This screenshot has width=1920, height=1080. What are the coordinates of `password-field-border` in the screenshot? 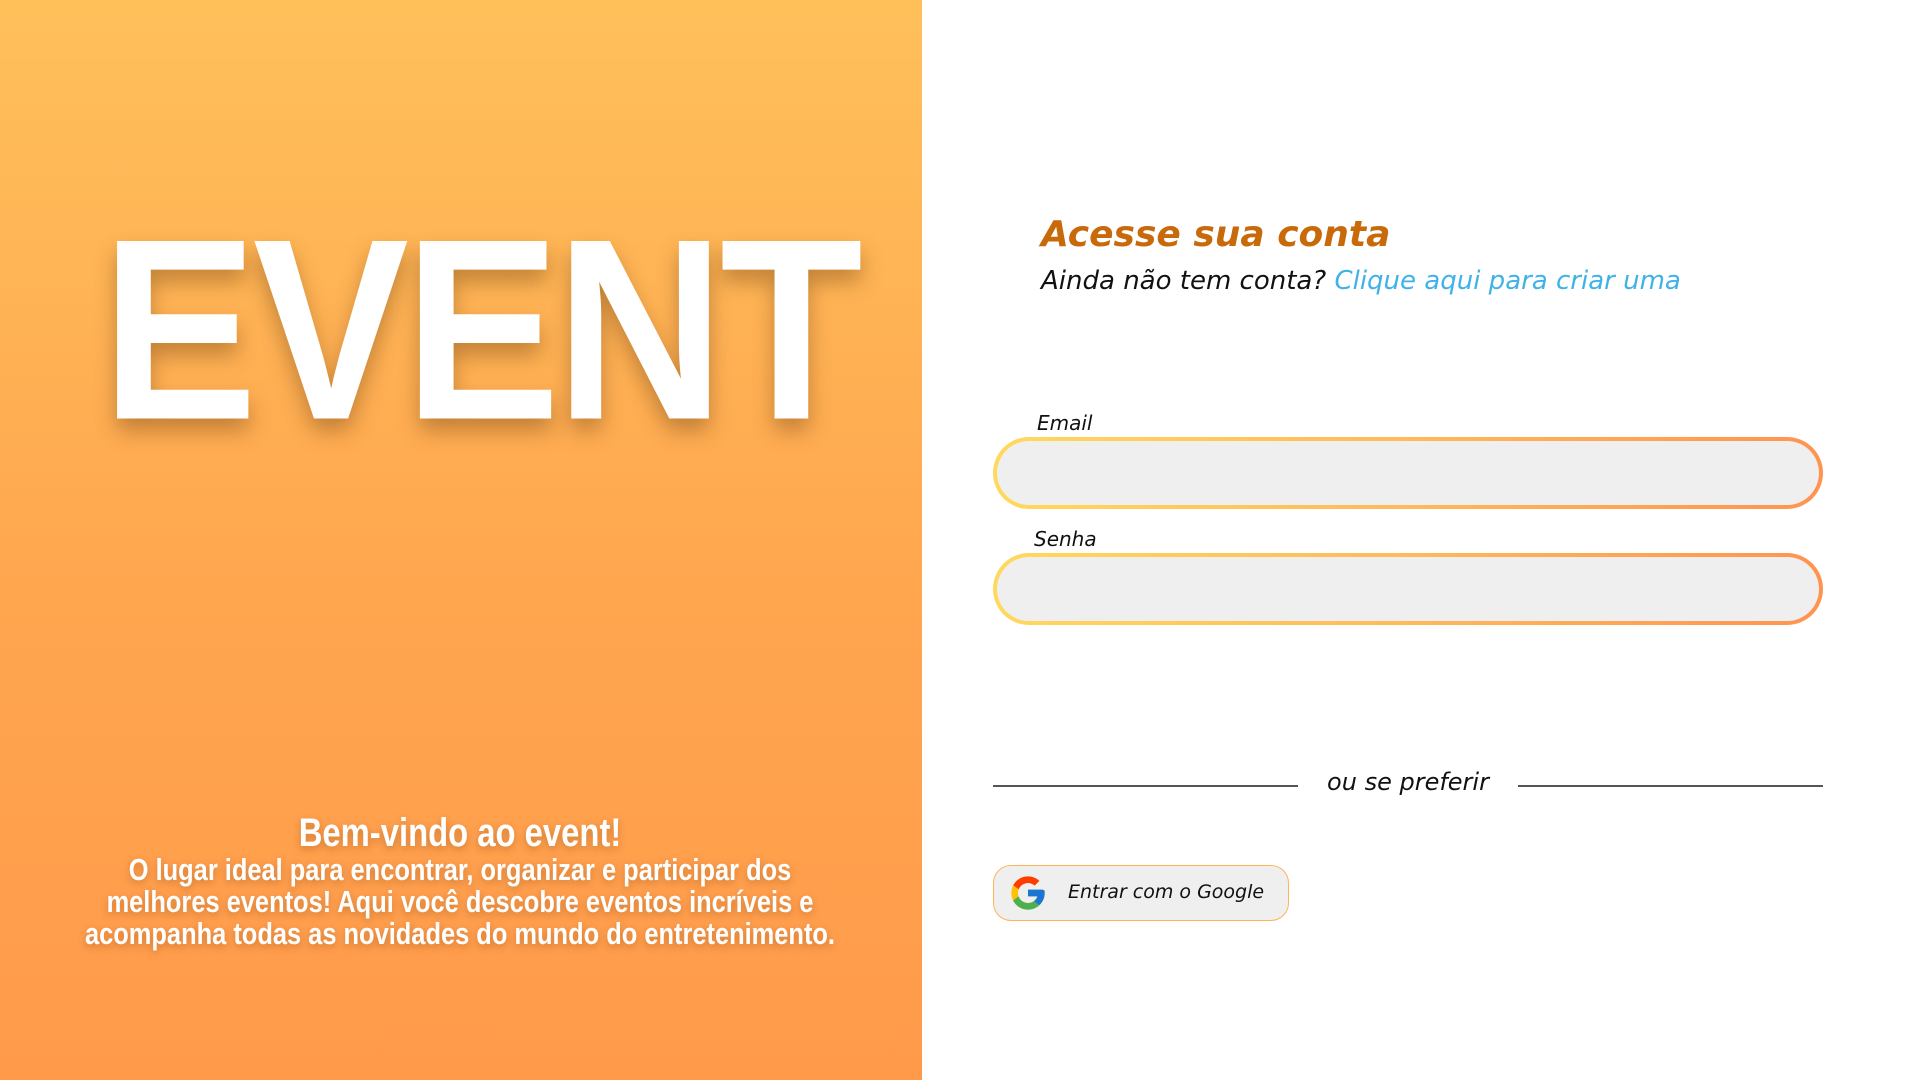 It's located at (1408, 589).